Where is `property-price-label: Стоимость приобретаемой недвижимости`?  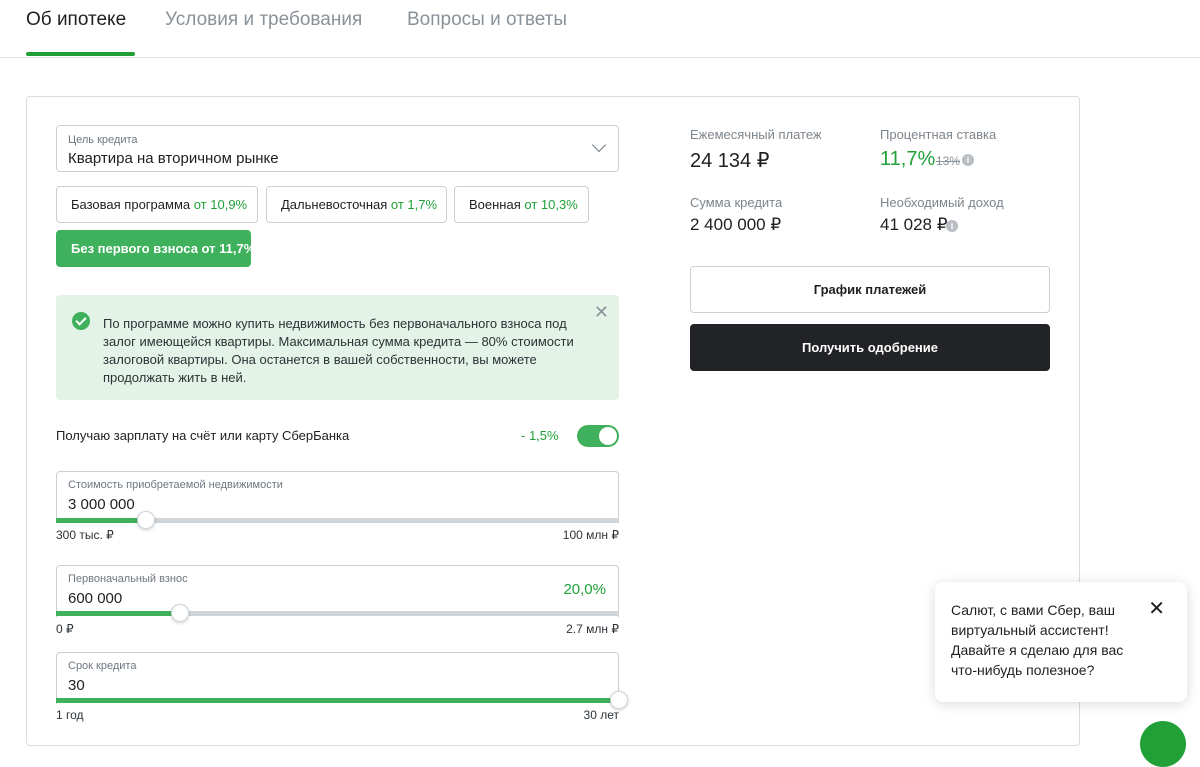
property-price-label: Стоимость приобретаемой недвижимости is located at coordinates (175, 485).